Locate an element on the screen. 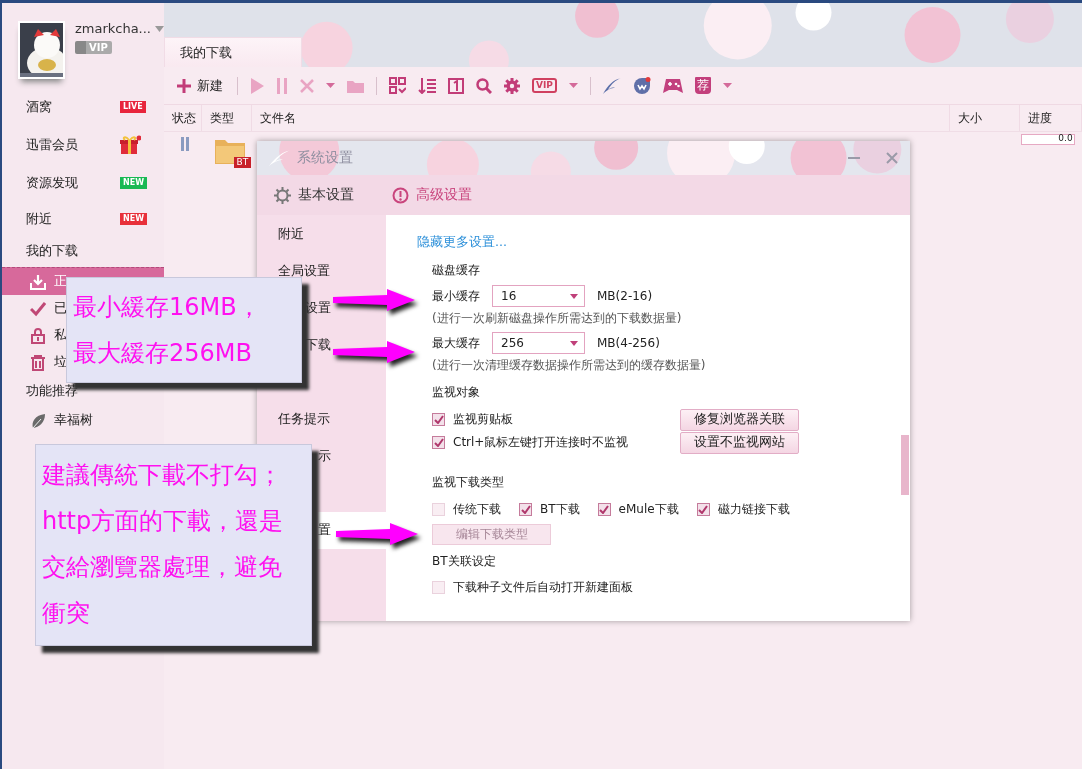  section-heading: 功能推荐 is located at coordinates (52, 391).